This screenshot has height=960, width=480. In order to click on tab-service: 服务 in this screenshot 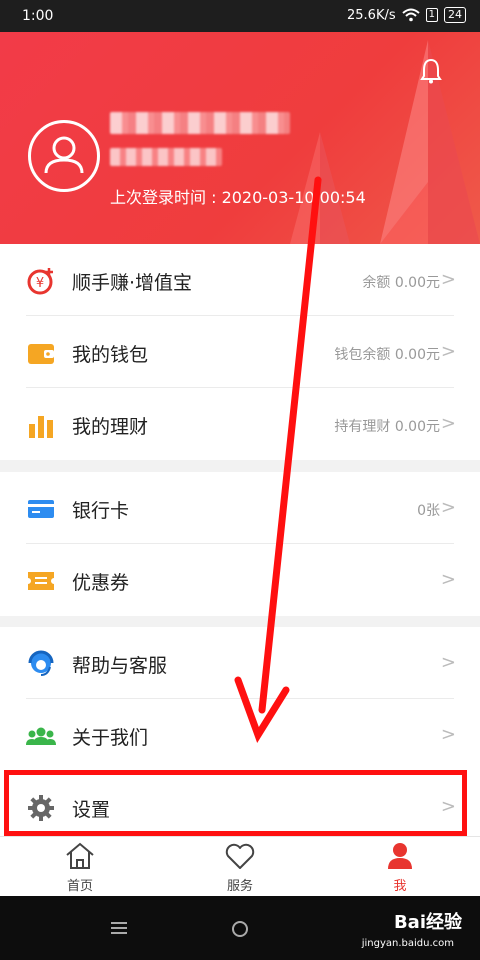, I will do `click(240, 867)`.